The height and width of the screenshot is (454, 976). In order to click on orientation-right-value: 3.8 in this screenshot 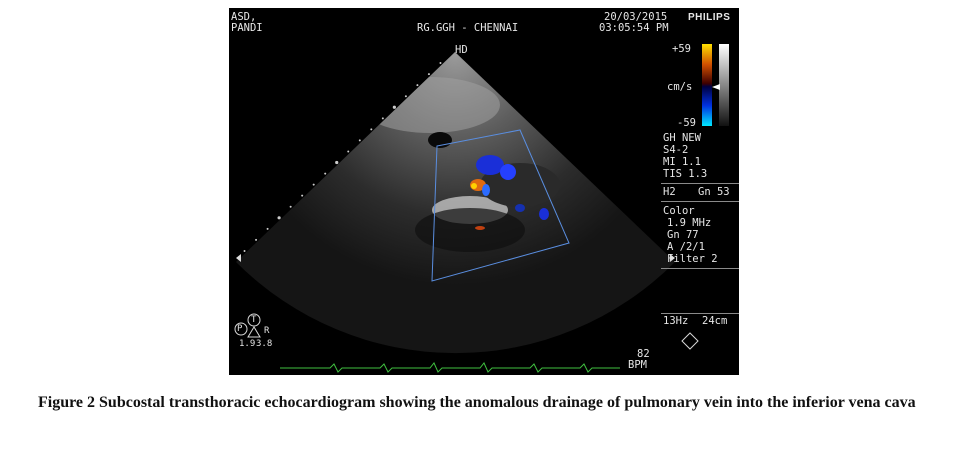, I will do `click(264, 344)`.